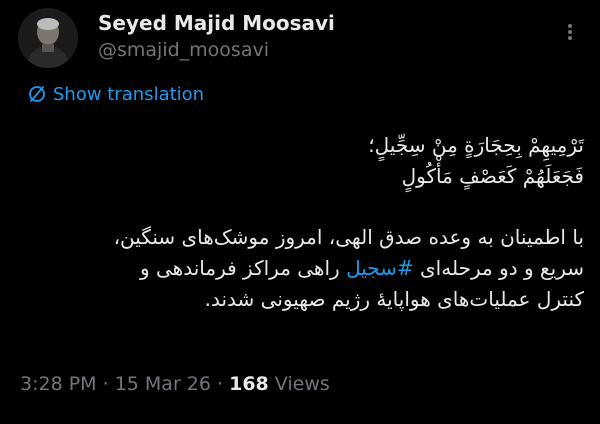 This screenshot has height=424, width=600. I want to click on tweet-time: 3:28 PM, so click(58, 384).